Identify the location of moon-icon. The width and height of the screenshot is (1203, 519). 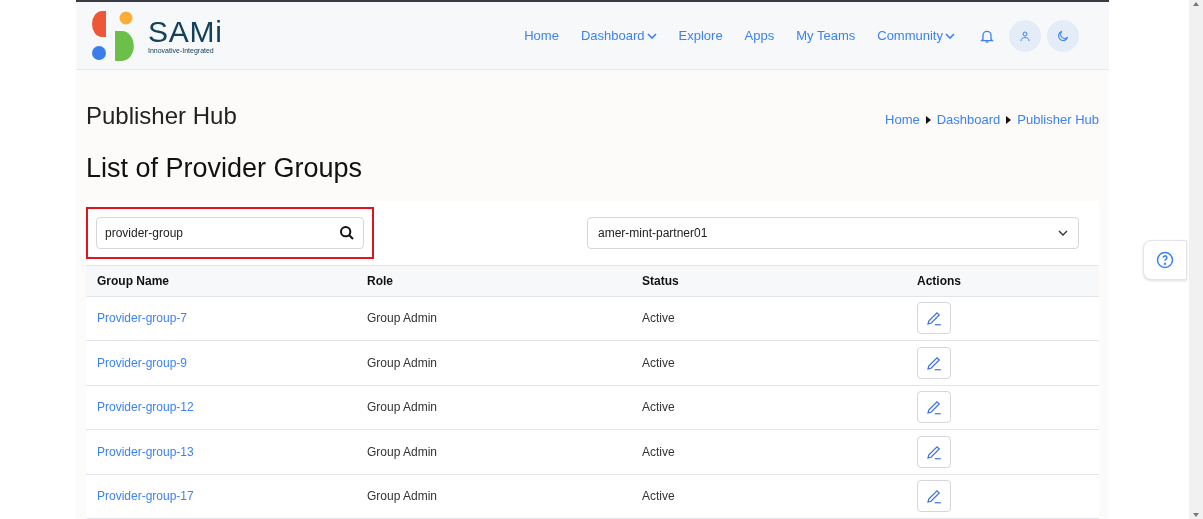
(1063, 35).